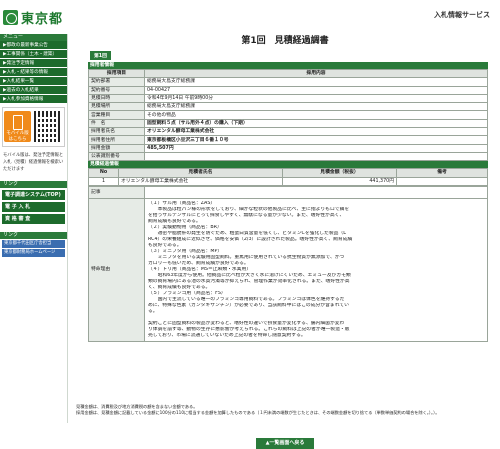 The width and height of the screenshot is (500, 449). Describe the element at coordinates (17, 139) in the screenshot. I see `mobile-sub-label: はこちら` at that location.